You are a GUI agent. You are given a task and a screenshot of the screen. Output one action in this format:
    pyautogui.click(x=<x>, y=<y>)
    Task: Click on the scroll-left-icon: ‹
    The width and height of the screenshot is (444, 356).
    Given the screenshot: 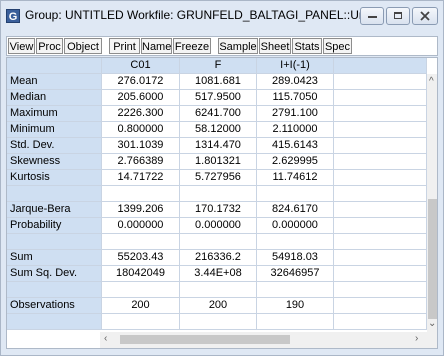 What is the action you would take?
    pyautogui.click(x=105, y=339)
    